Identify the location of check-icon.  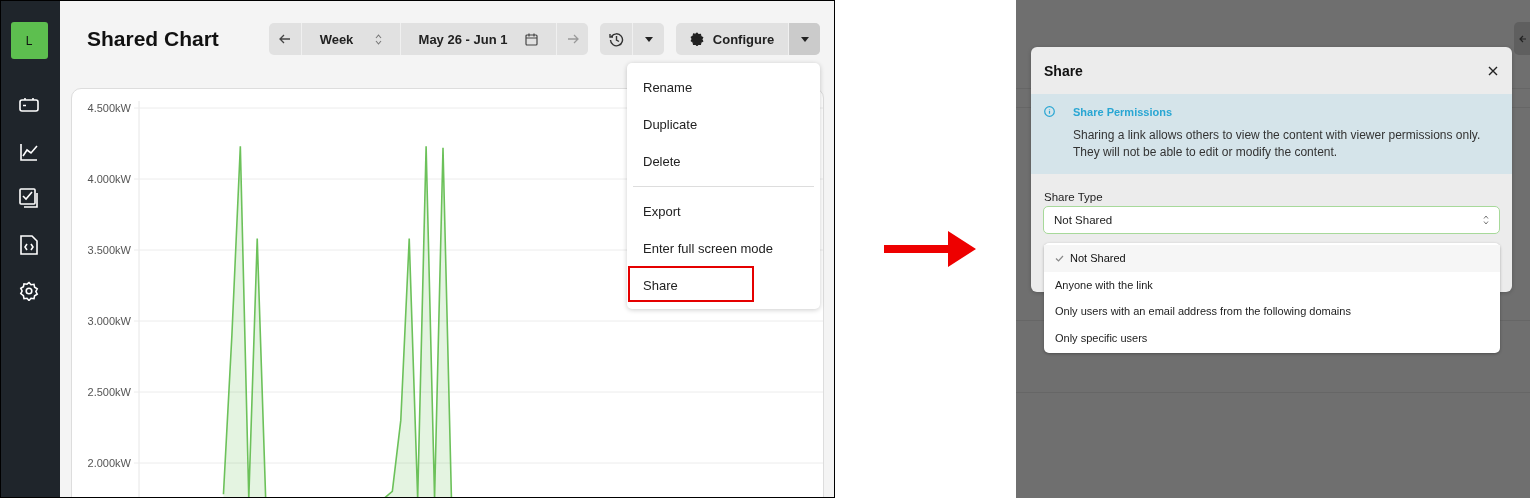
(1059, 258).